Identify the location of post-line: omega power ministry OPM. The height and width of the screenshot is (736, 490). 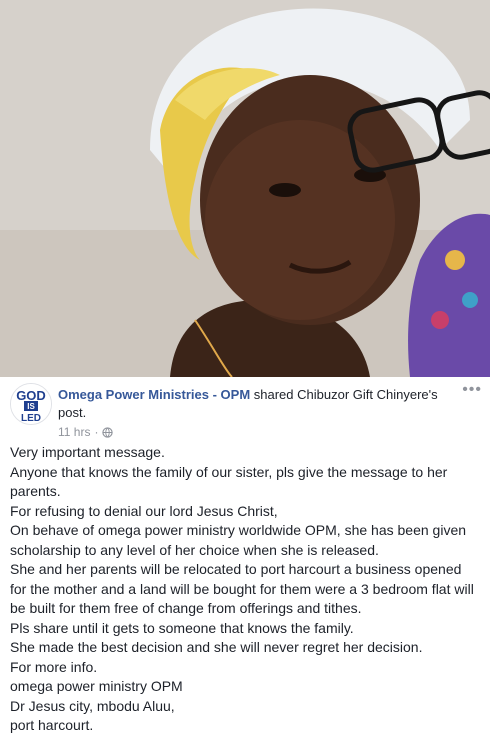
(96, 686).